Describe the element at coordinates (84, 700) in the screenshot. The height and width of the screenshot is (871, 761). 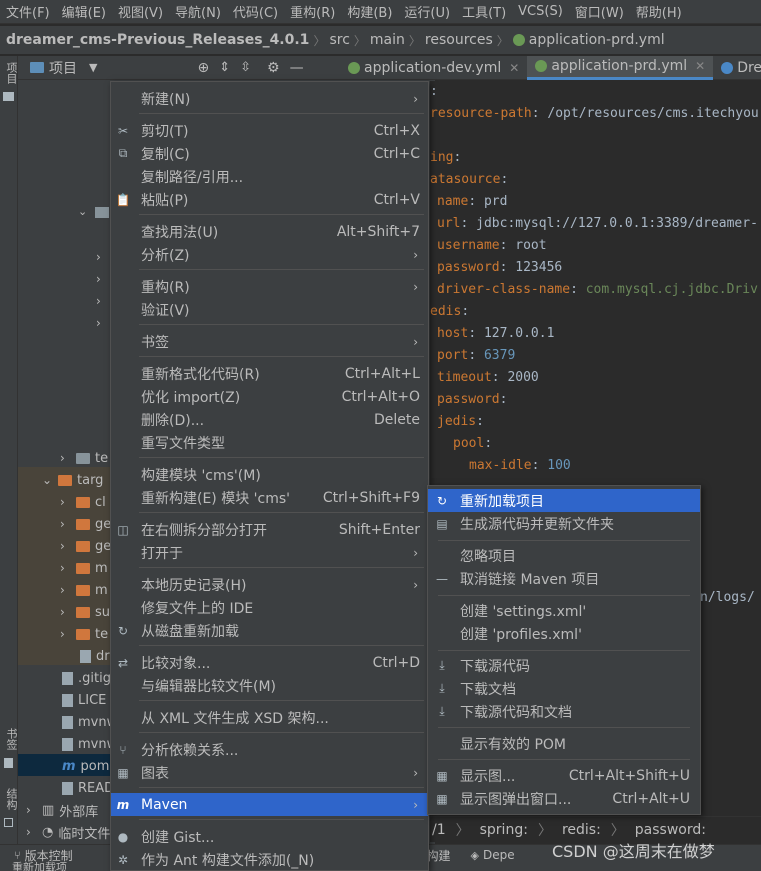
I see `tree-item: LICE` at that location.